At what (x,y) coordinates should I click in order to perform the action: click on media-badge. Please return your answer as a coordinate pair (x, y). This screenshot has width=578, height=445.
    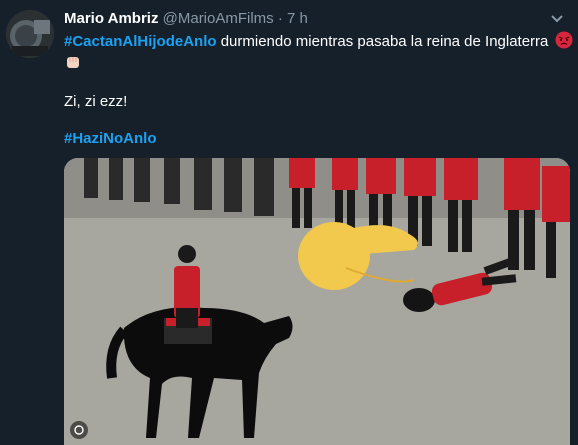
    Looking at the image, I should click on (79, 430).